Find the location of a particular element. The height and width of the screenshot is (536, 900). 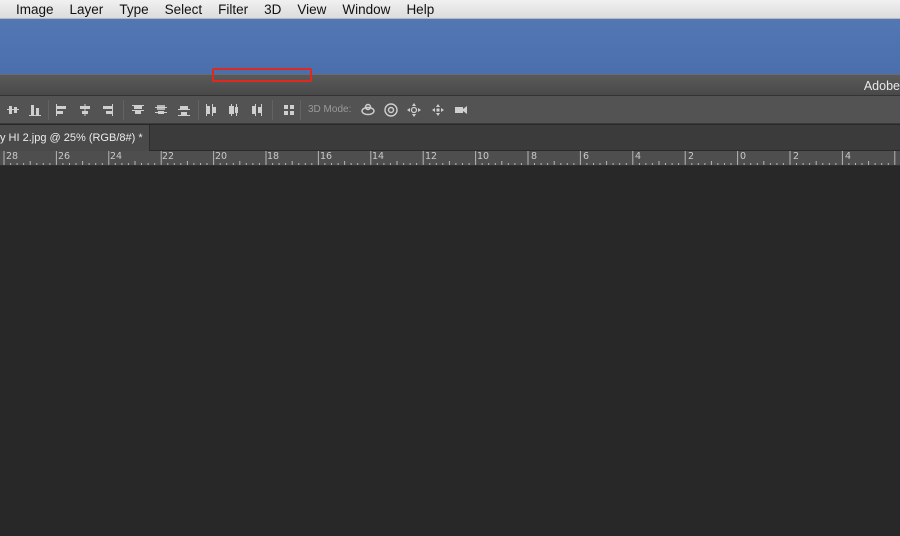

ruler-ticks is located at coordinates (449, 158).